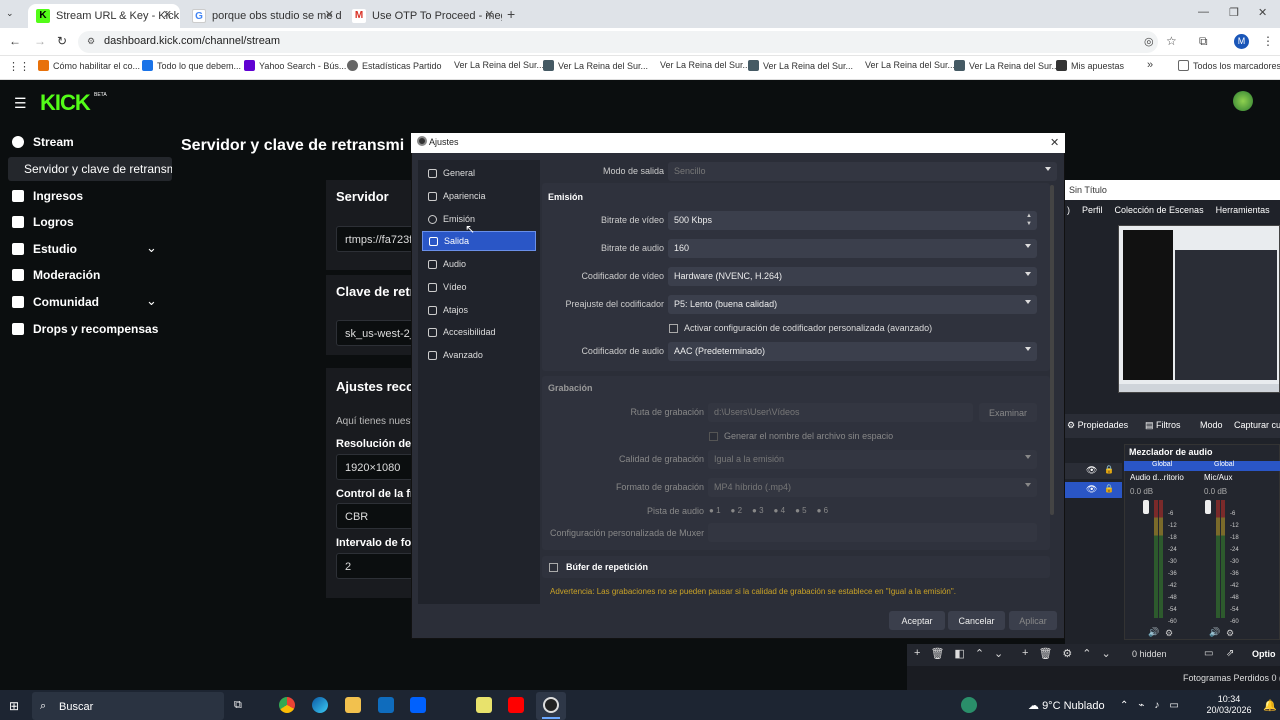 This screenshot has width=1280, height=720. Describe the element at coordinates (423, 16) in the screenshot. I see `tab-gmail: M Use OTP To Proceed - megapo ✕` at that location.